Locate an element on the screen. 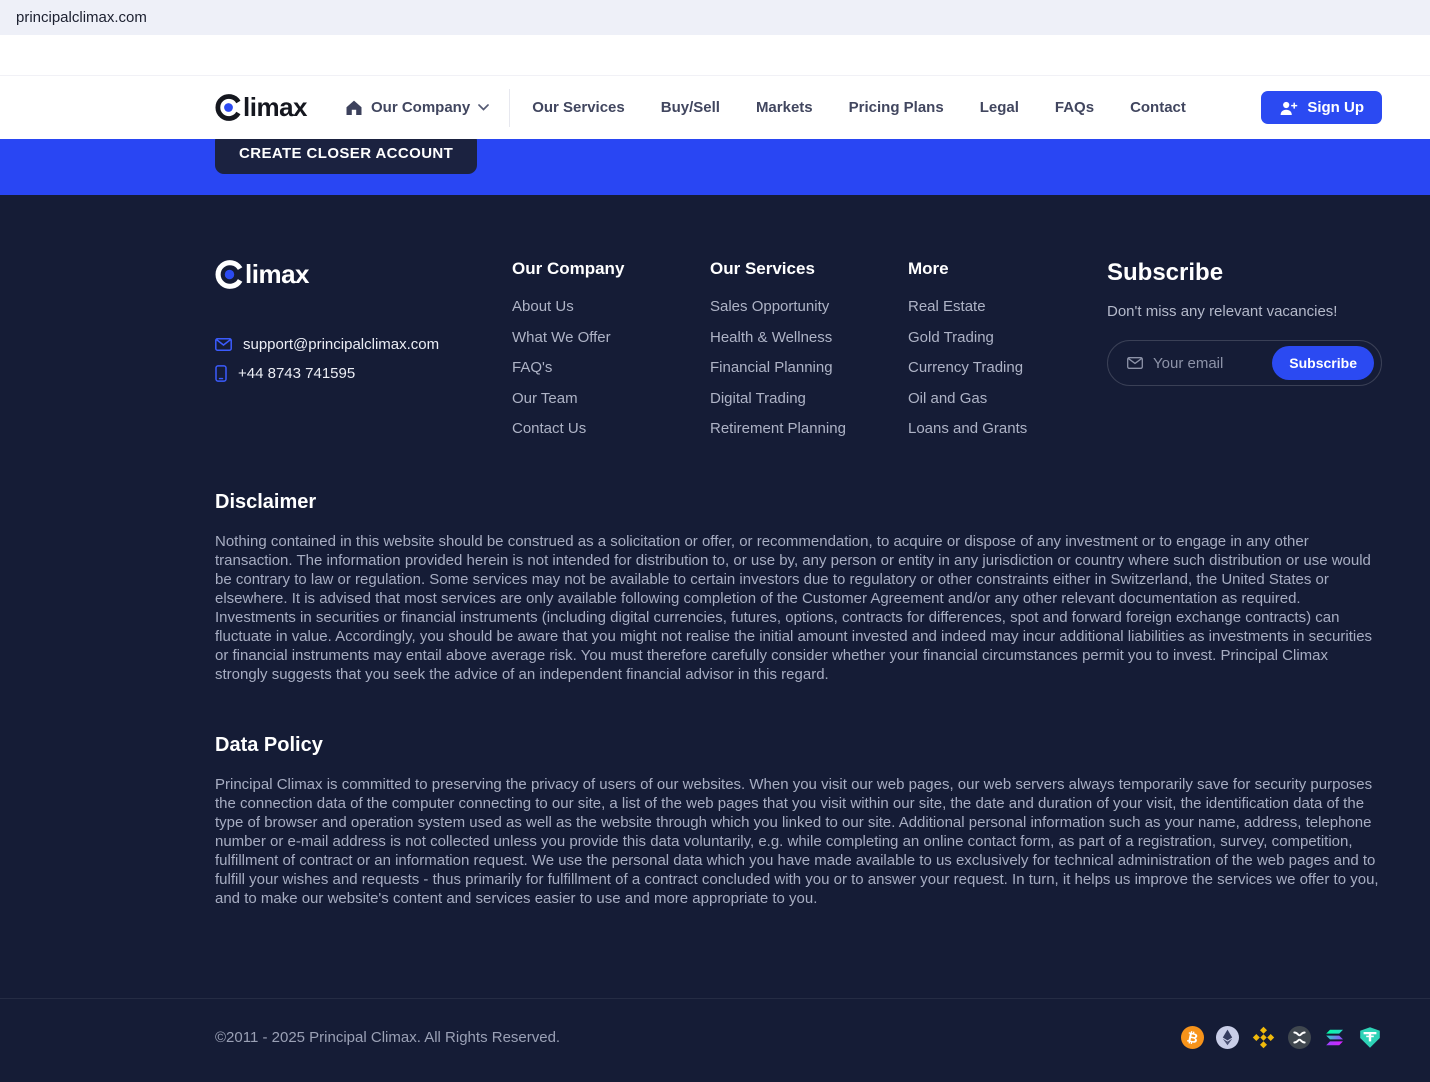 This screenshot has width=1430, height=1082. footer-link-about-us: About Us is located at coordinates (611, 307).